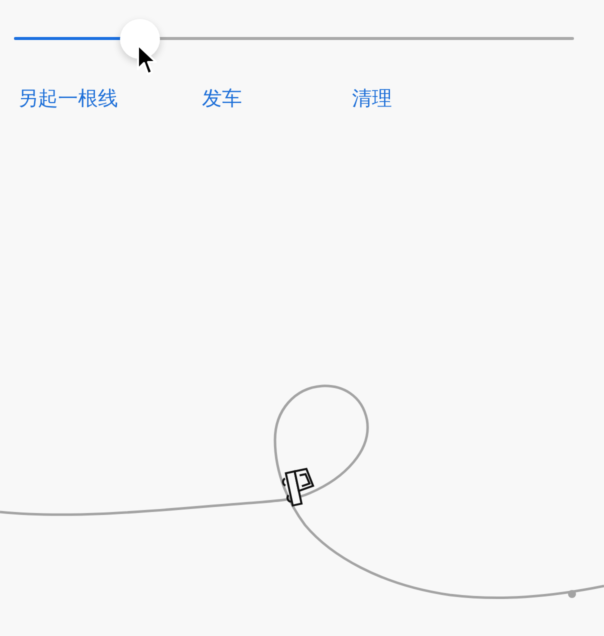 The width and height of the screenshot is (604, 636). I want to click on slider-thumb, so click(140, 39).